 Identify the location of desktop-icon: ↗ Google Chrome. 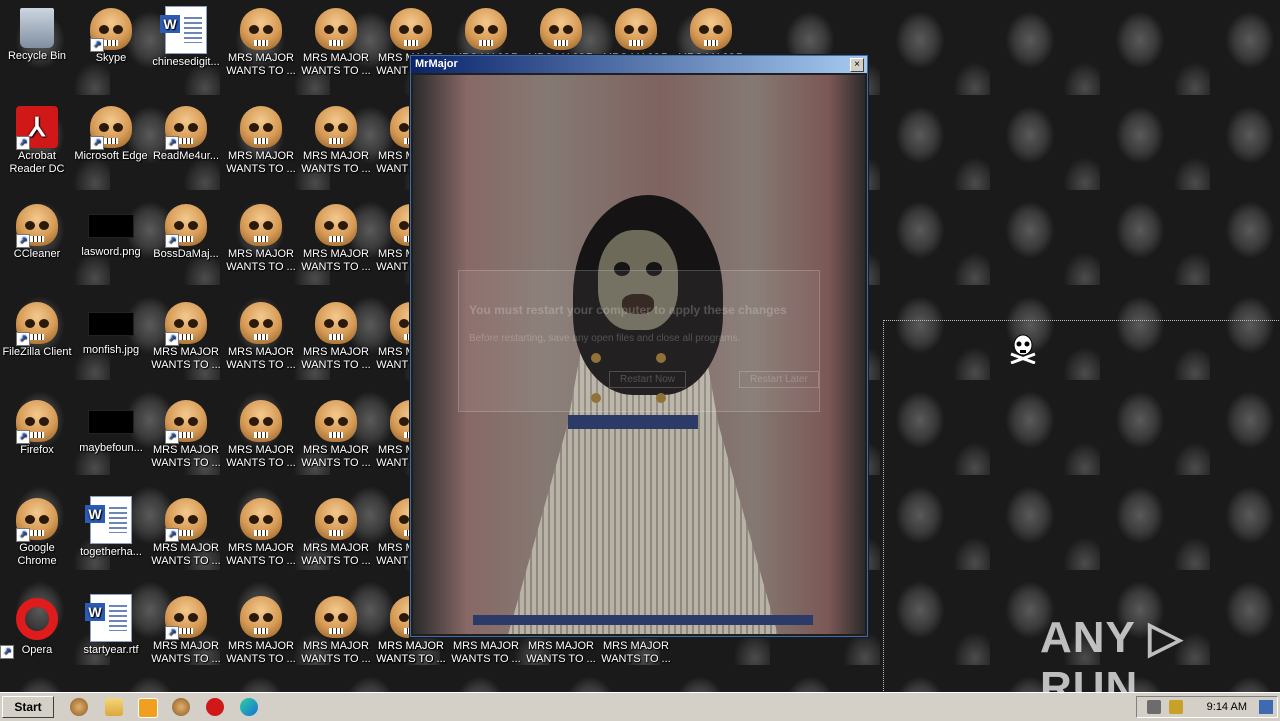
(37, 531).